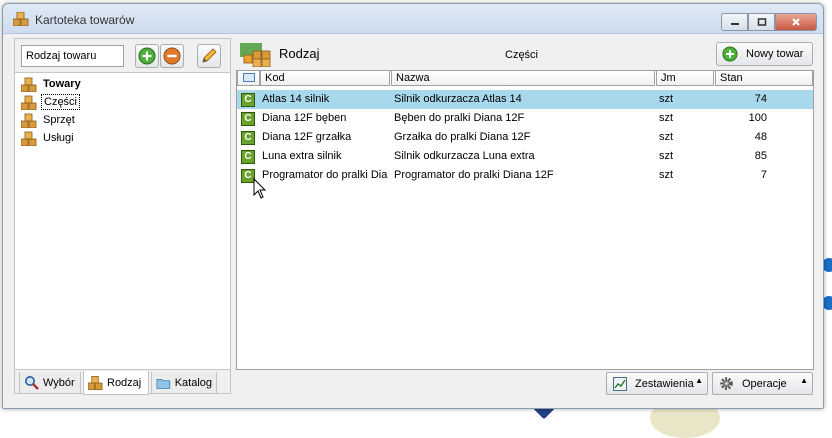 The width and height of the screenshot is (832, 438). I want to click on cell-kod: Programator do pralki Dia, so click(325, 175).